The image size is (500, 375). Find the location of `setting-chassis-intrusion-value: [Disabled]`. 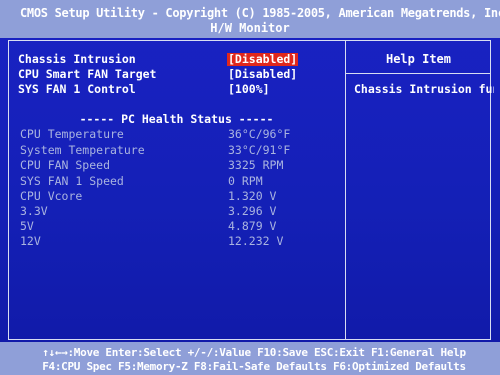

setting-chassis-intrusion-value: [Disabled] is located at coordinates (263, 59).